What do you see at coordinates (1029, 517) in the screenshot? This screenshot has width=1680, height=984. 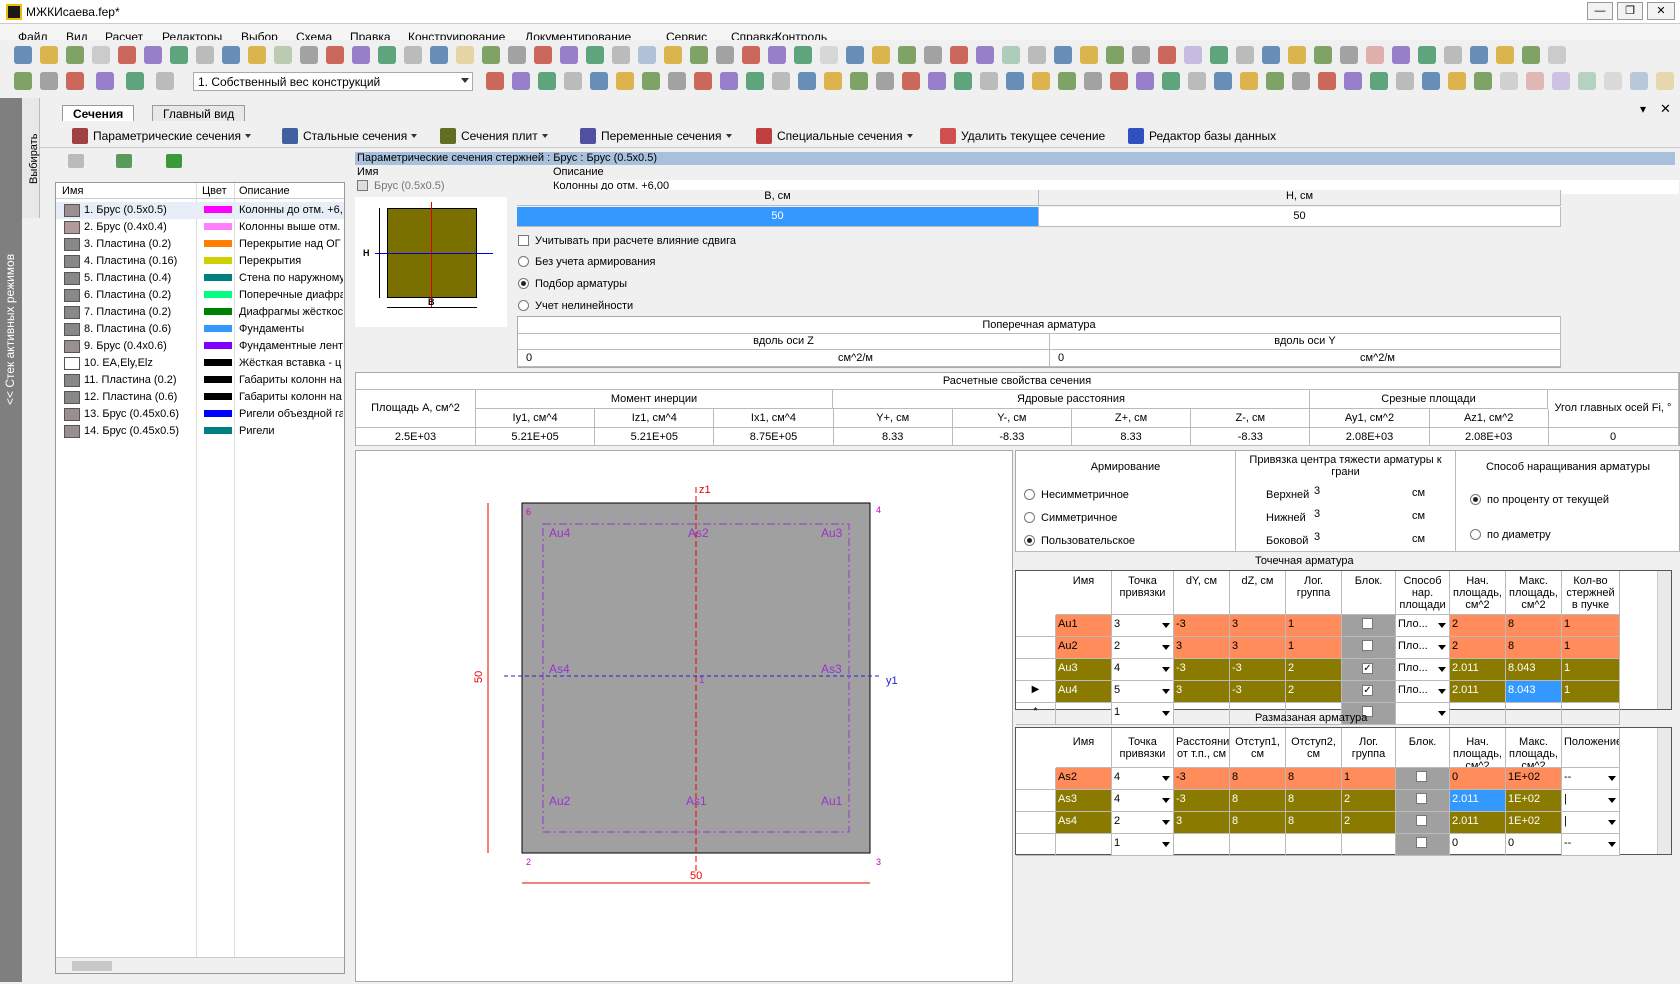 I see `radio-sym` at bounding box center [1029, 517].